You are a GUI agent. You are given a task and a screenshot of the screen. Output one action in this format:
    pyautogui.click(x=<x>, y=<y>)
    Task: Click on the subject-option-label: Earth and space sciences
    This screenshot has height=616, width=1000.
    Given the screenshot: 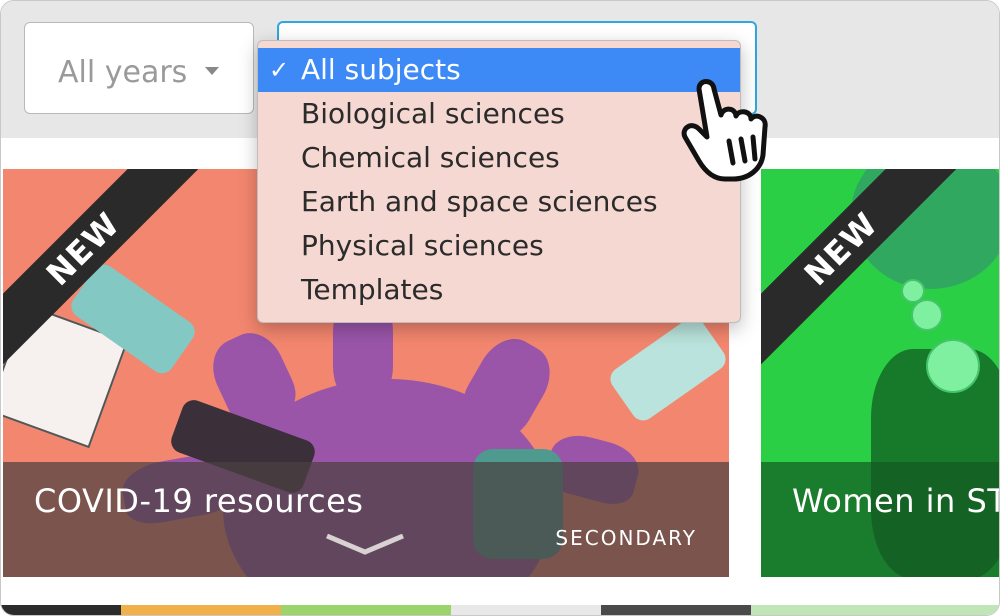 What is the action you would take?
    pyautogui.click(x=479, y=201)
    